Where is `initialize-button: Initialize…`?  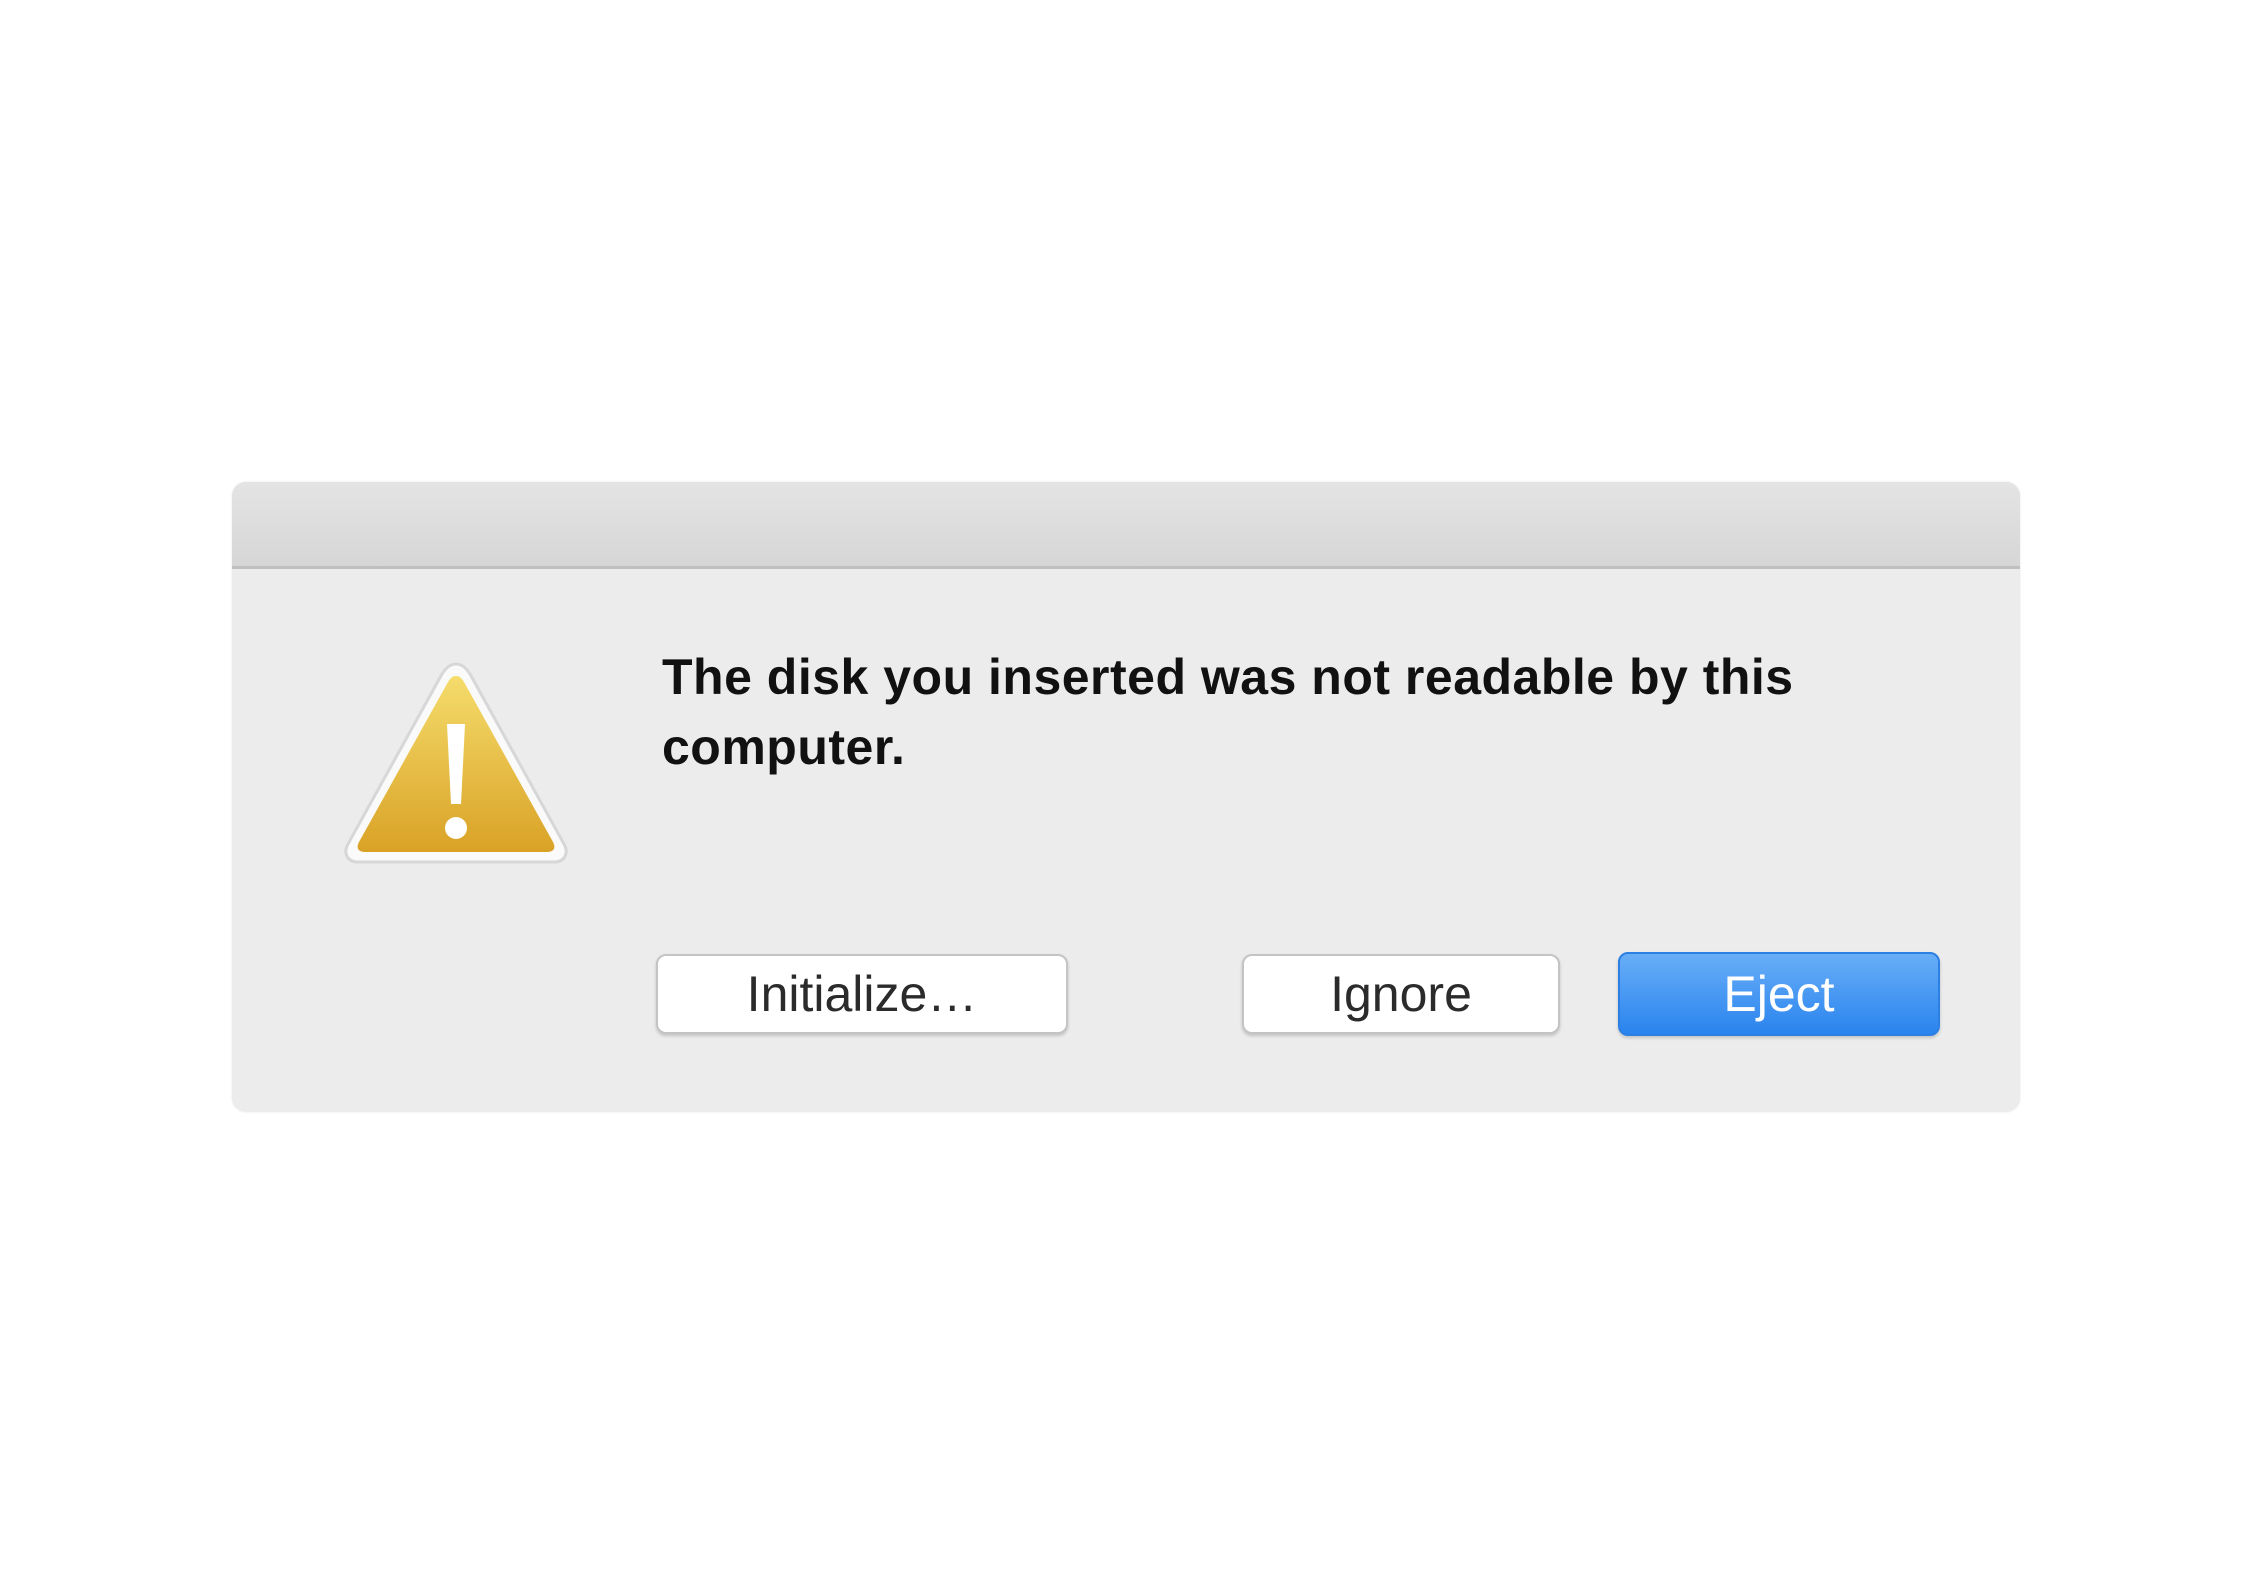
initialize-button: Initialize… is located at coordinates (862, 994).